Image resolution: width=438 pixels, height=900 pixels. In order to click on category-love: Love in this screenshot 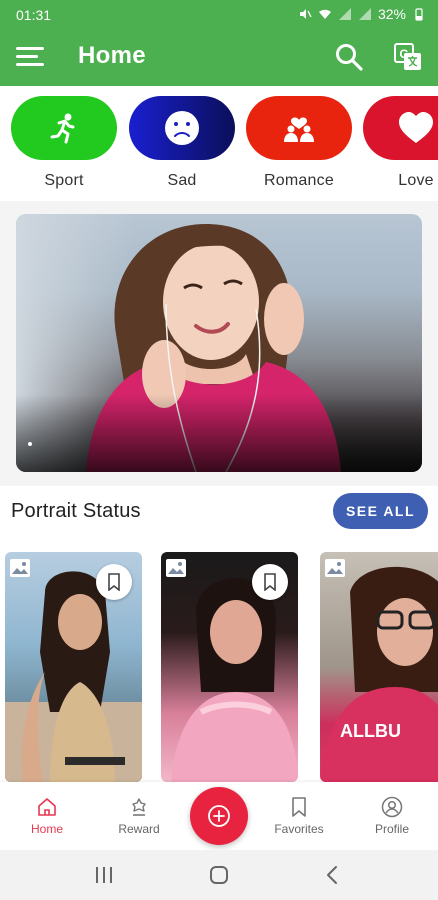, I will do `click(400, 143)`.